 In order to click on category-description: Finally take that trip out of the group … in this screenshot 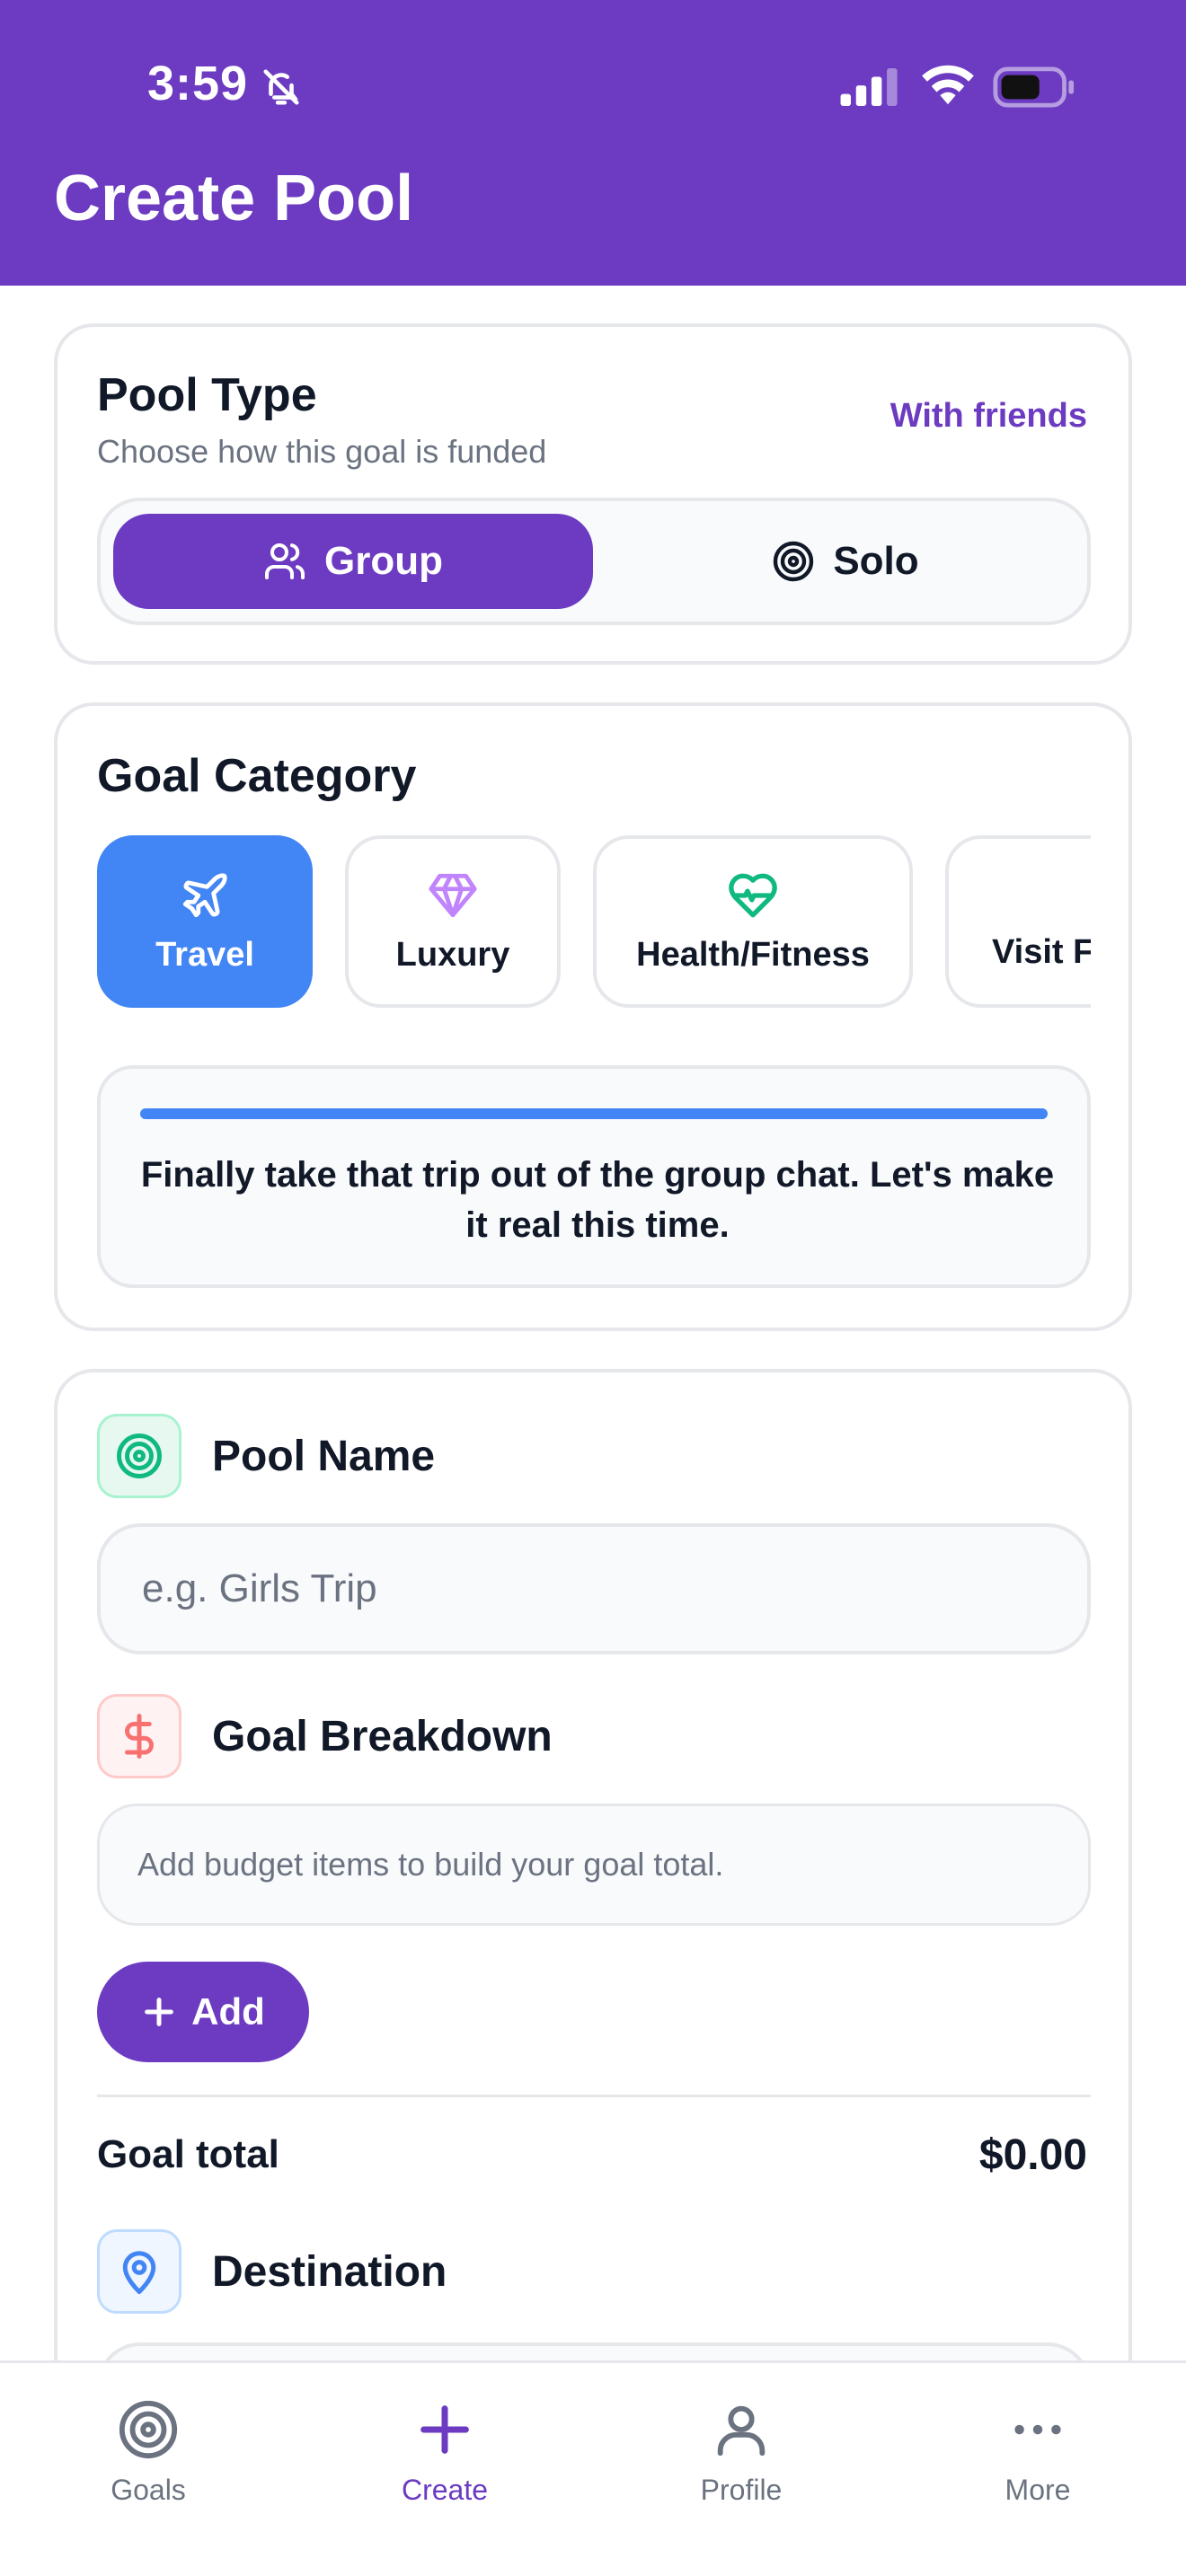, I will do `click(597, 1200)`.